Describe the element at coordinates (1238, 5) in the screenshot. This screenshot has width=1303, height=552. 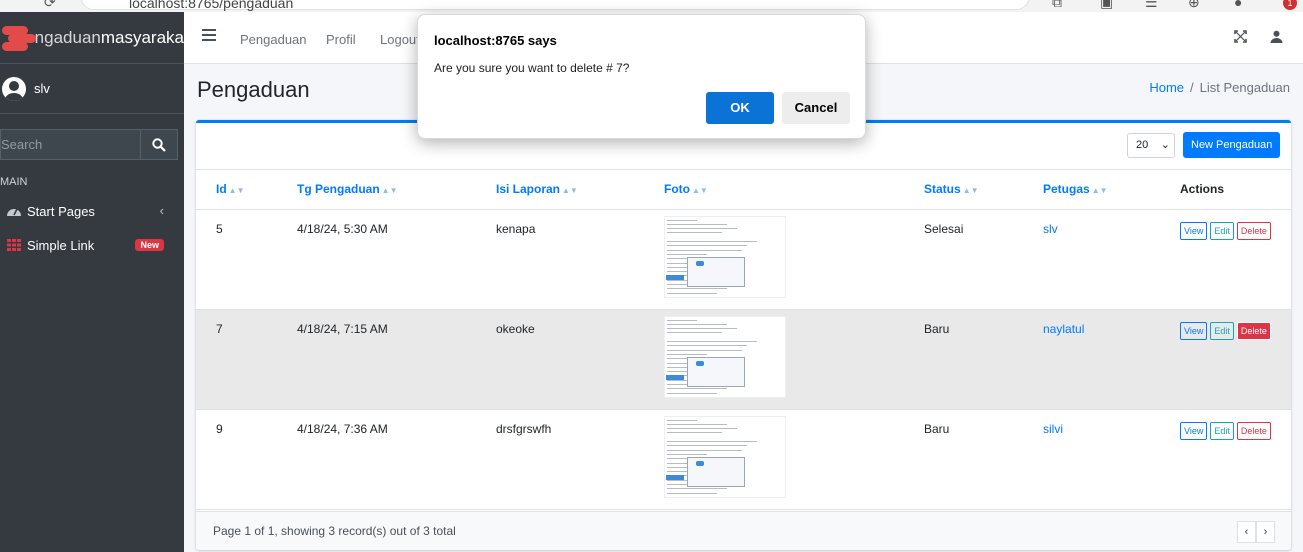
I see `profile-status-icon: ●` at that location.